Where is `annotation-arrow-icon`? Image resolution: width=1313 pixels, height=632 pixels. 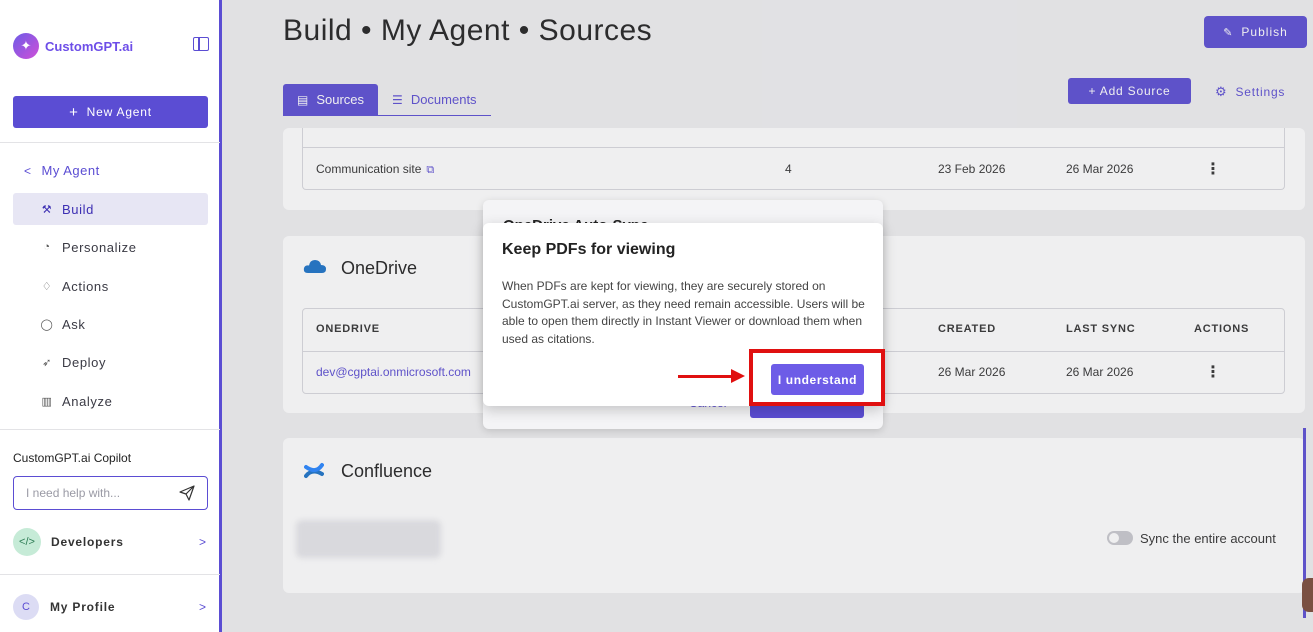 annotation-arrow-icon is located at coordinates (707, 376).